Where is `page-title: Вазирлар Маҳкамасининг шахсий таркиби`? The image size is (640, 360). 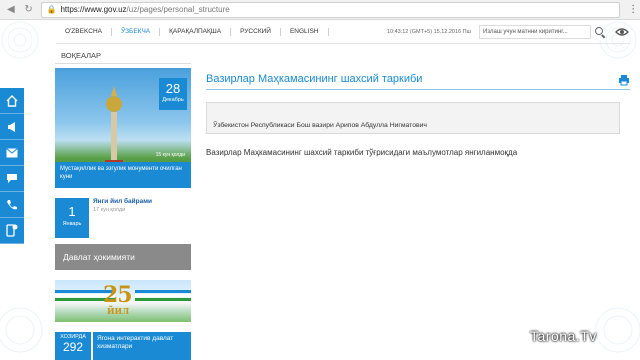 page-title: Вазирлар Маҳкамасининг шахсий таркиби is located at coordinates (314, 78).